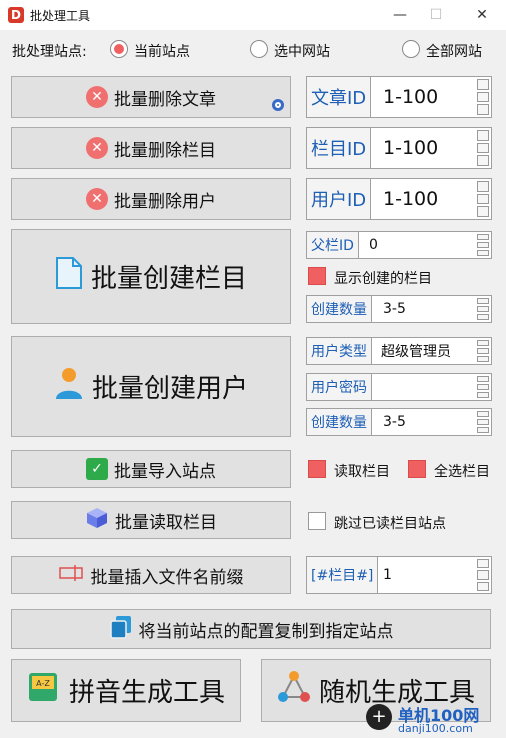  Describe the element at coordinates (253, 15) in the screenshot. I see `title-bar: D 批处理工具 — ☐ ✕` at that location.